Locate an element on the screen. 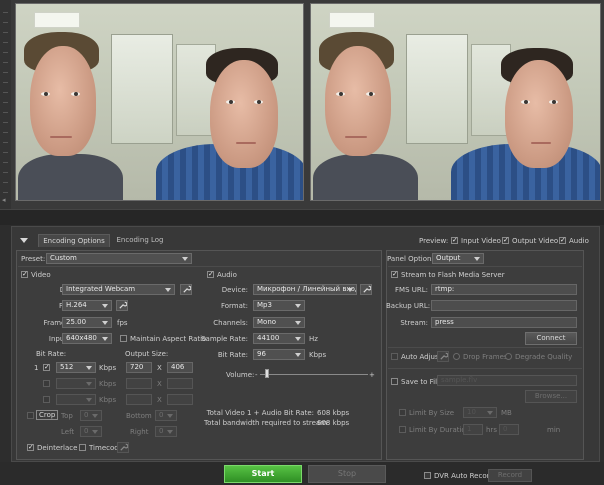 The image size is (604, 485). crop-label: Crop is located at coordinates (47, 415).